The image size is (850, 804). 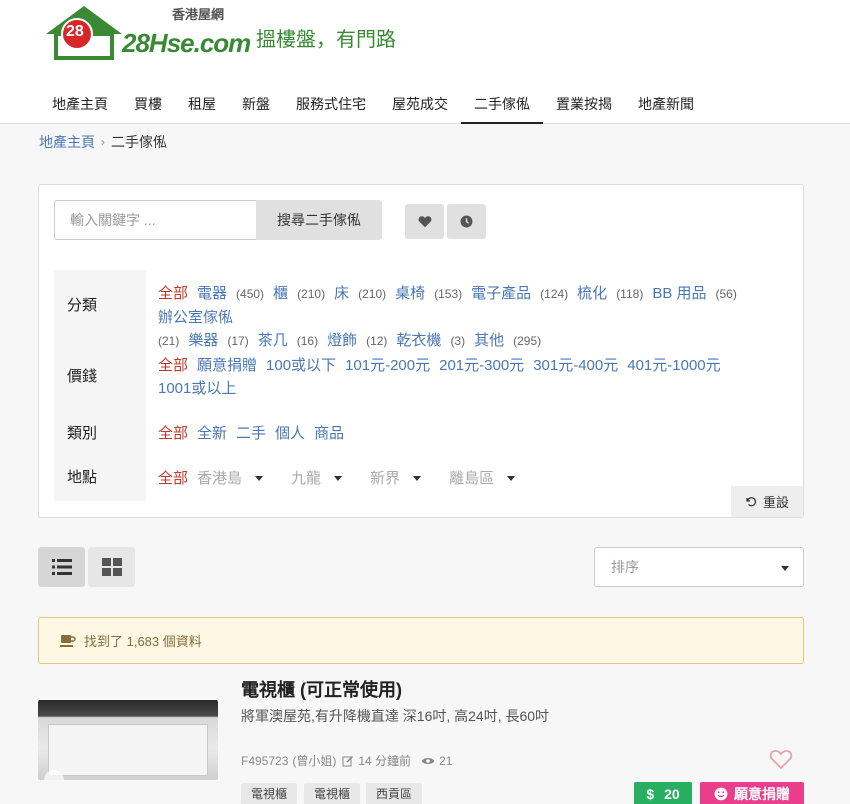 What do you see at coordinates (100, 306) in the screenshot?
I see `filter-label-category: 分類` at bounding box center [100, 306].